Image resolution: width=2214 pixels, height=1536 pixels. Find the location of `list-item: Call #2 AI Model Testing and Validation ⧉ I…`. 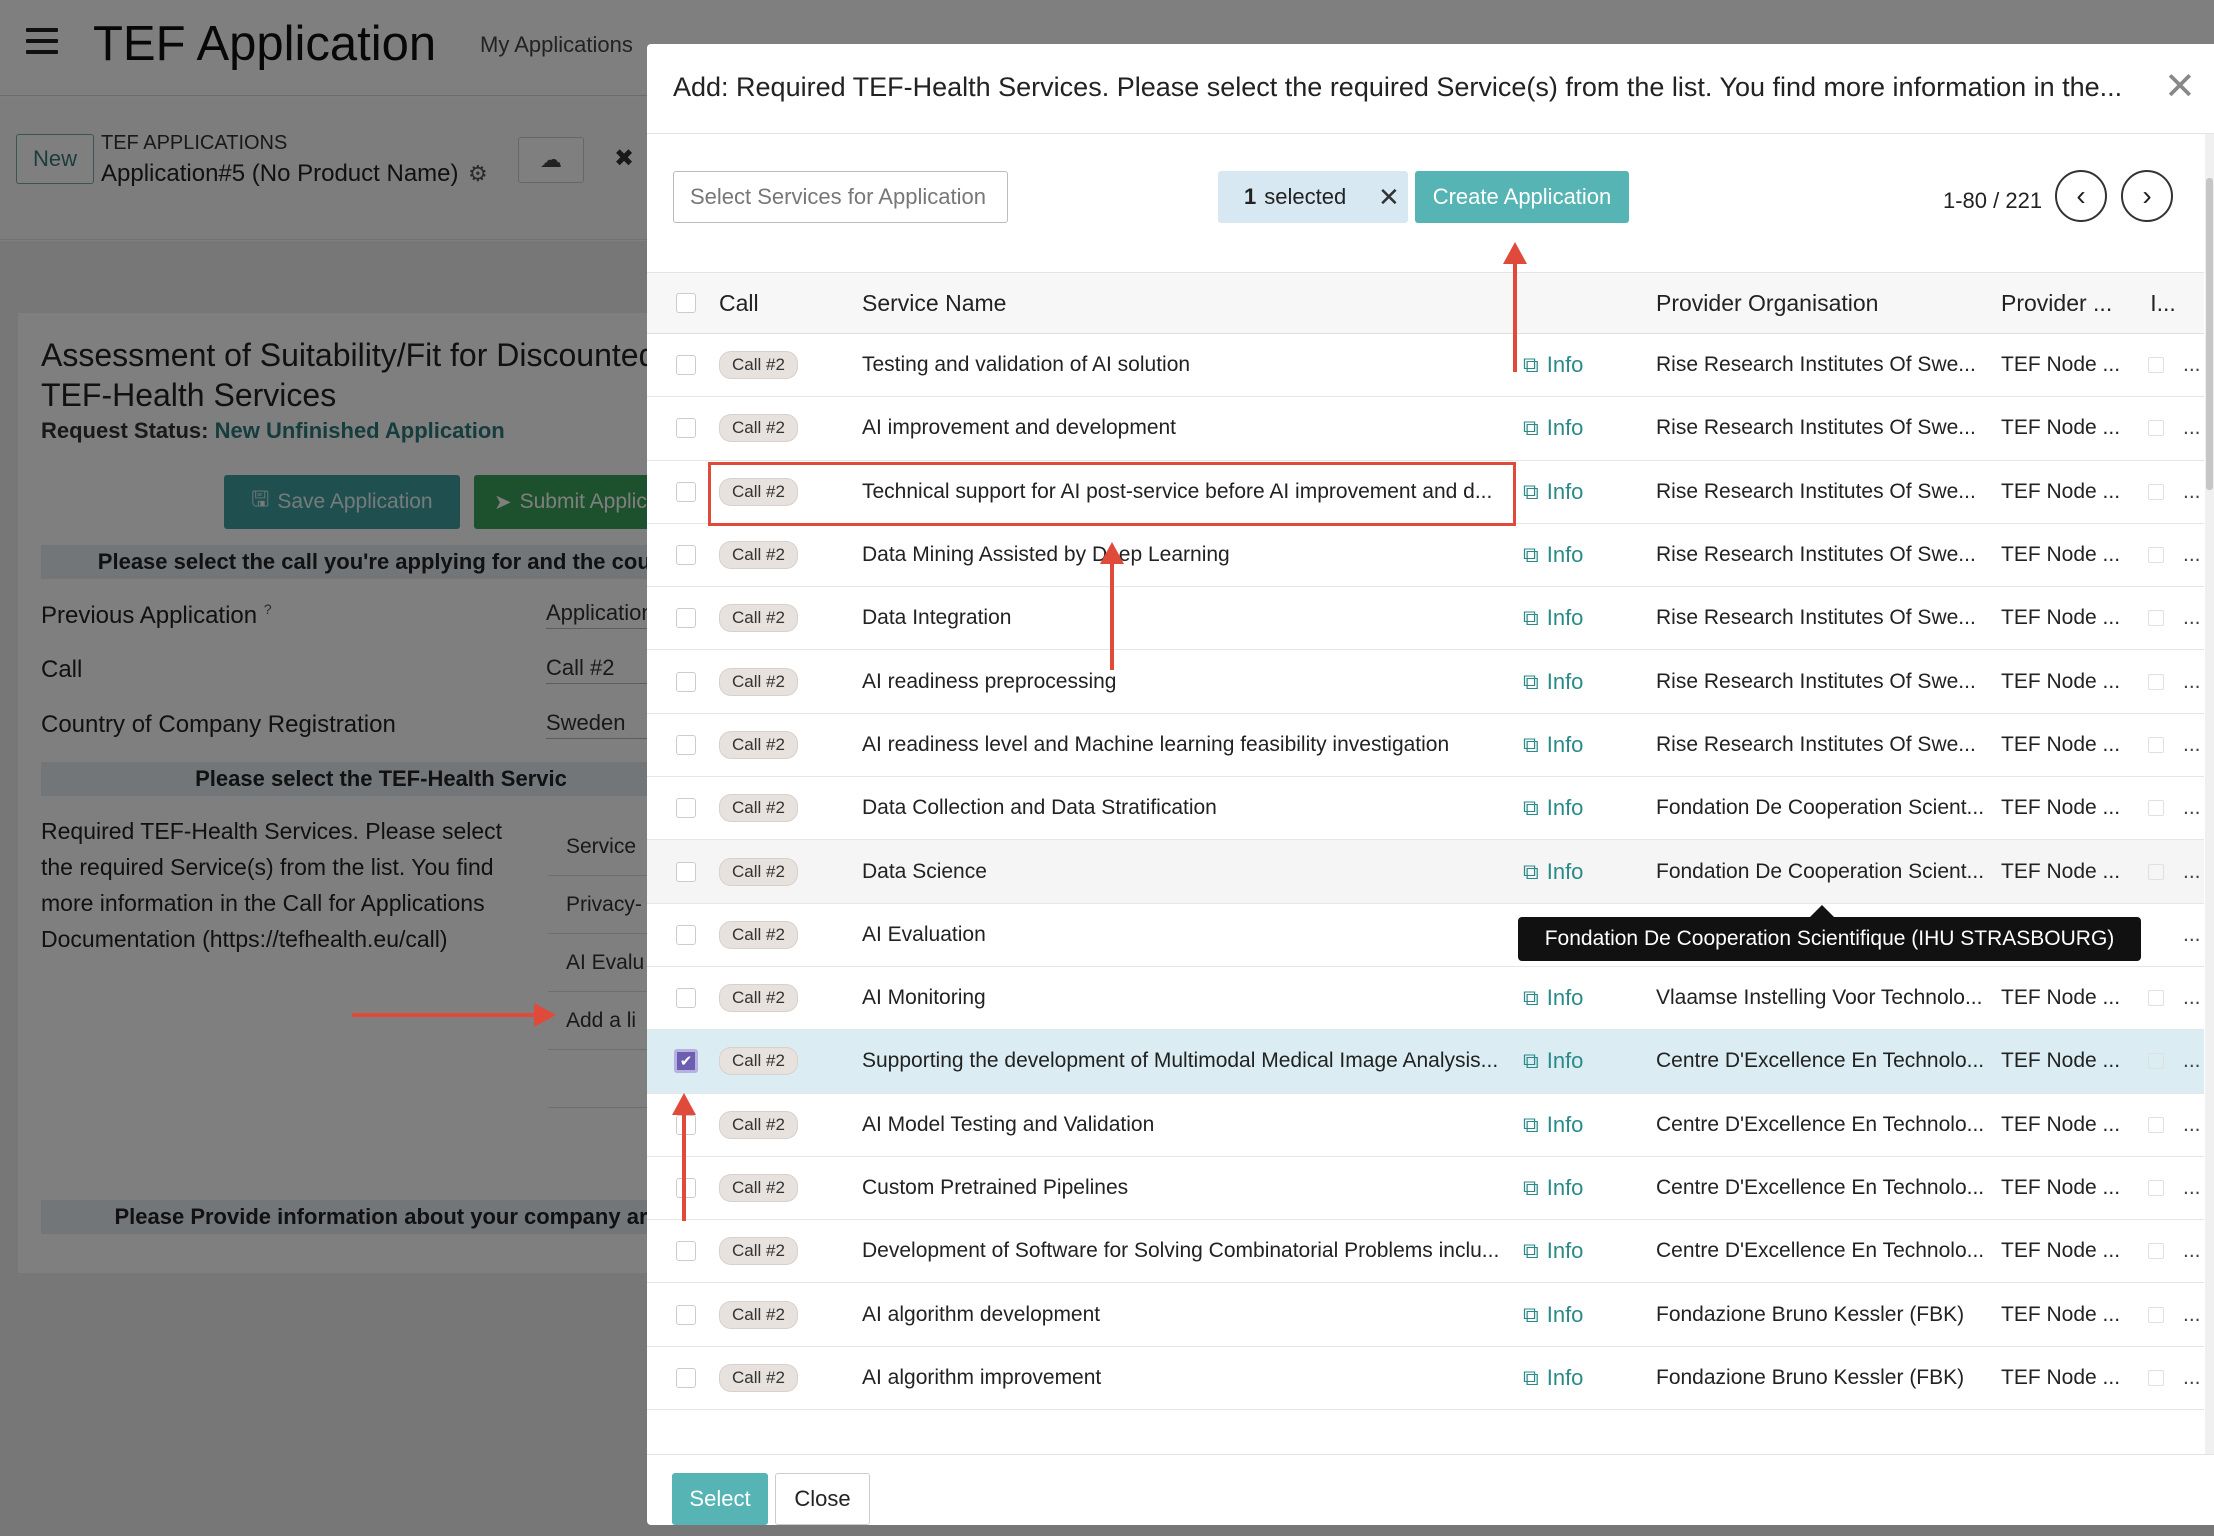

list-item: Call #2 AI Model Testing and Validation ⧉ I… is located at coordinates (1425, 1125).